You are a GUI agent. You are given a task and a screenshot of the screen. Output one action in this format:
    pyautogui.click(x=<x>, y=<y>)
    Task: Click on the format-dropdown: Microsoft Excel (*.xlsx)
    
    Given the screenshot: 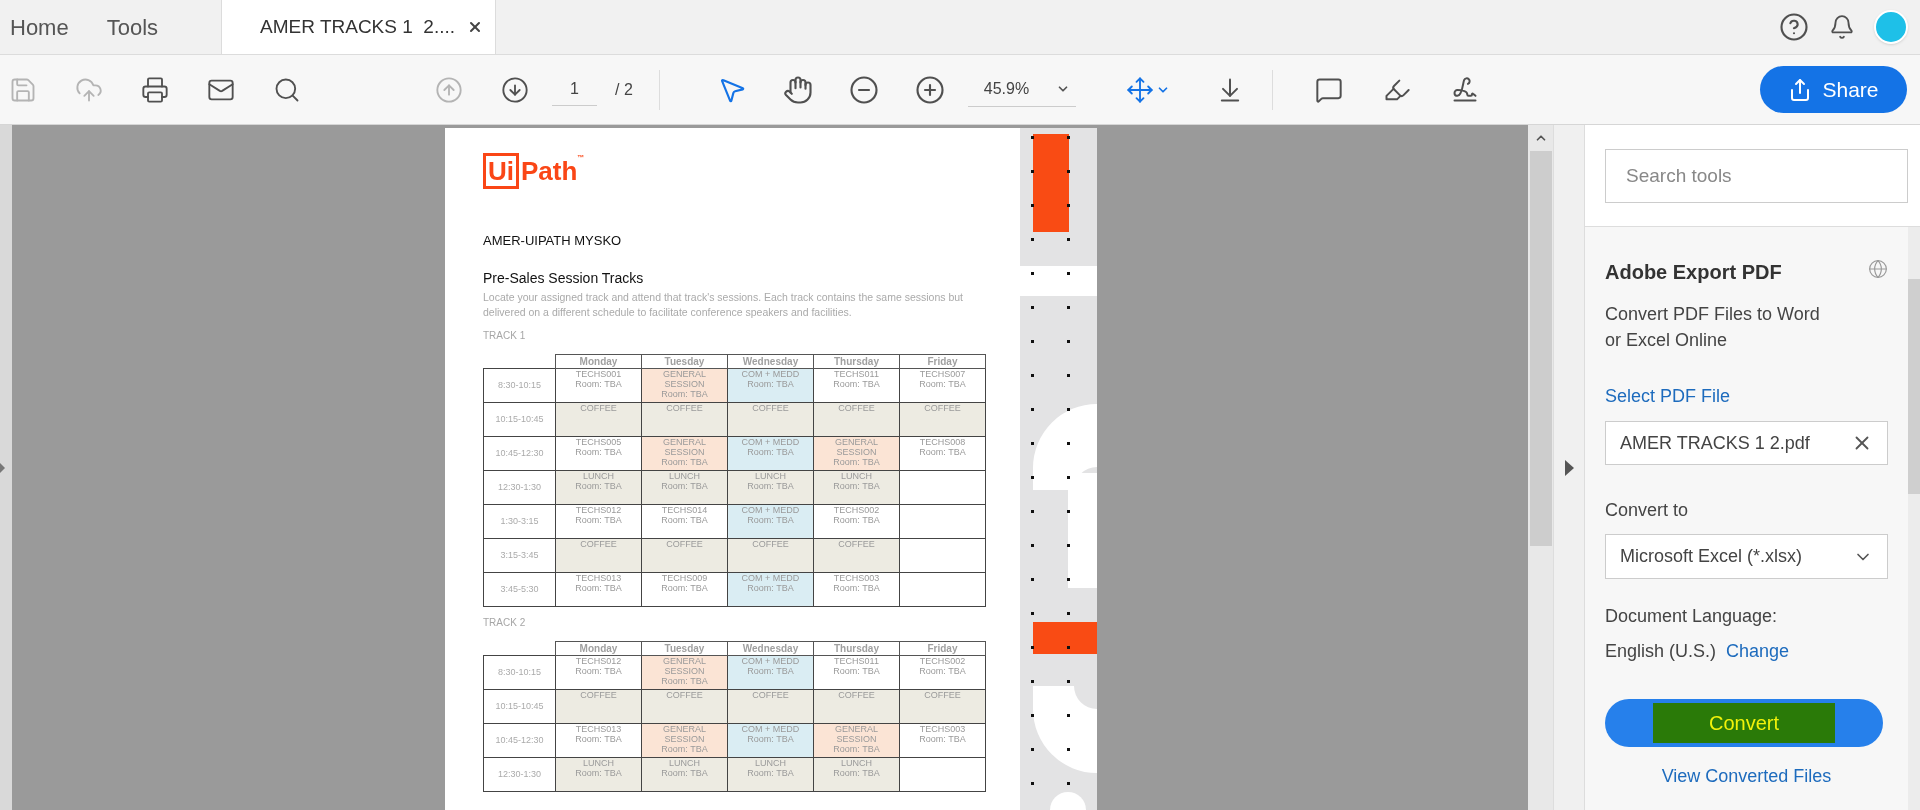 What is the action you would take?
    pyautogui.click(x=1746, y=556)
    